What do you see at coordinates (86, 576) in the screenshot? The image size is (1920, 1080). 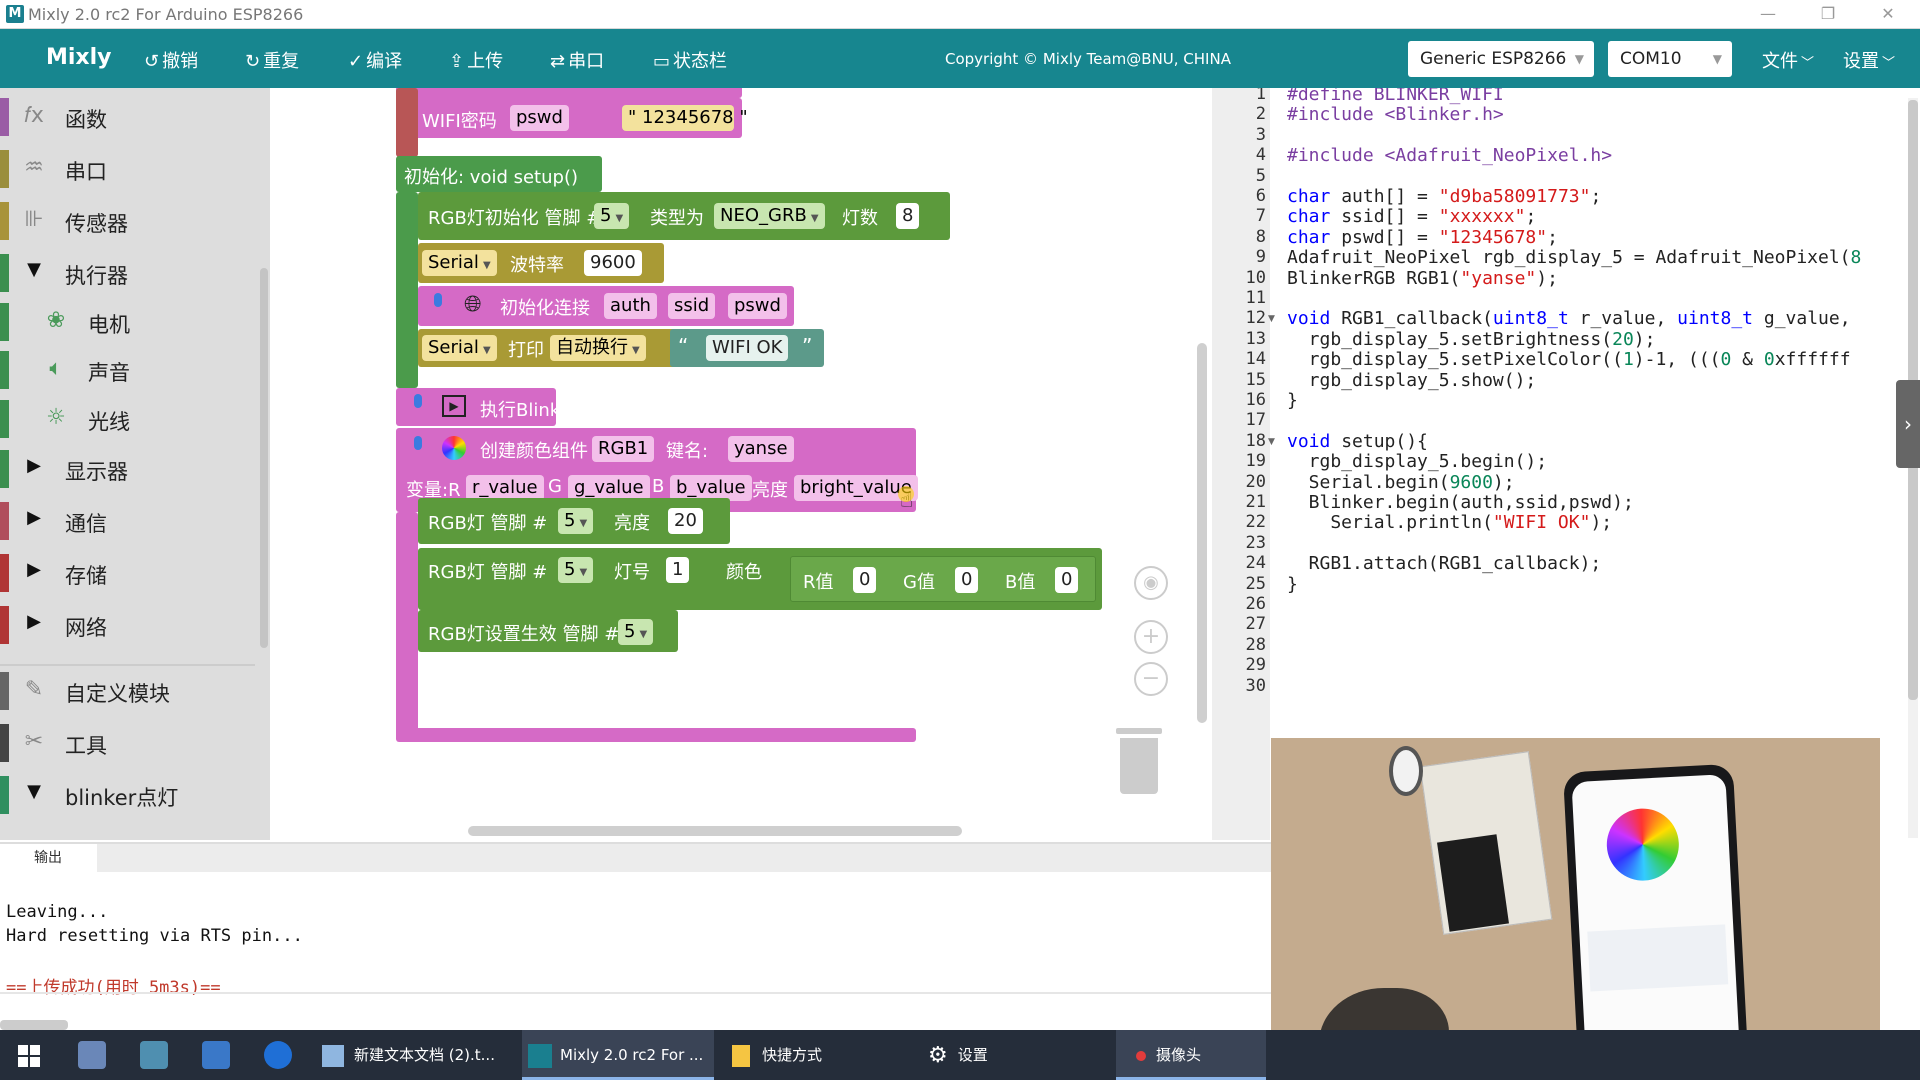 I see `sidebar-item-label: 存储` at bounding box center [86, 576].